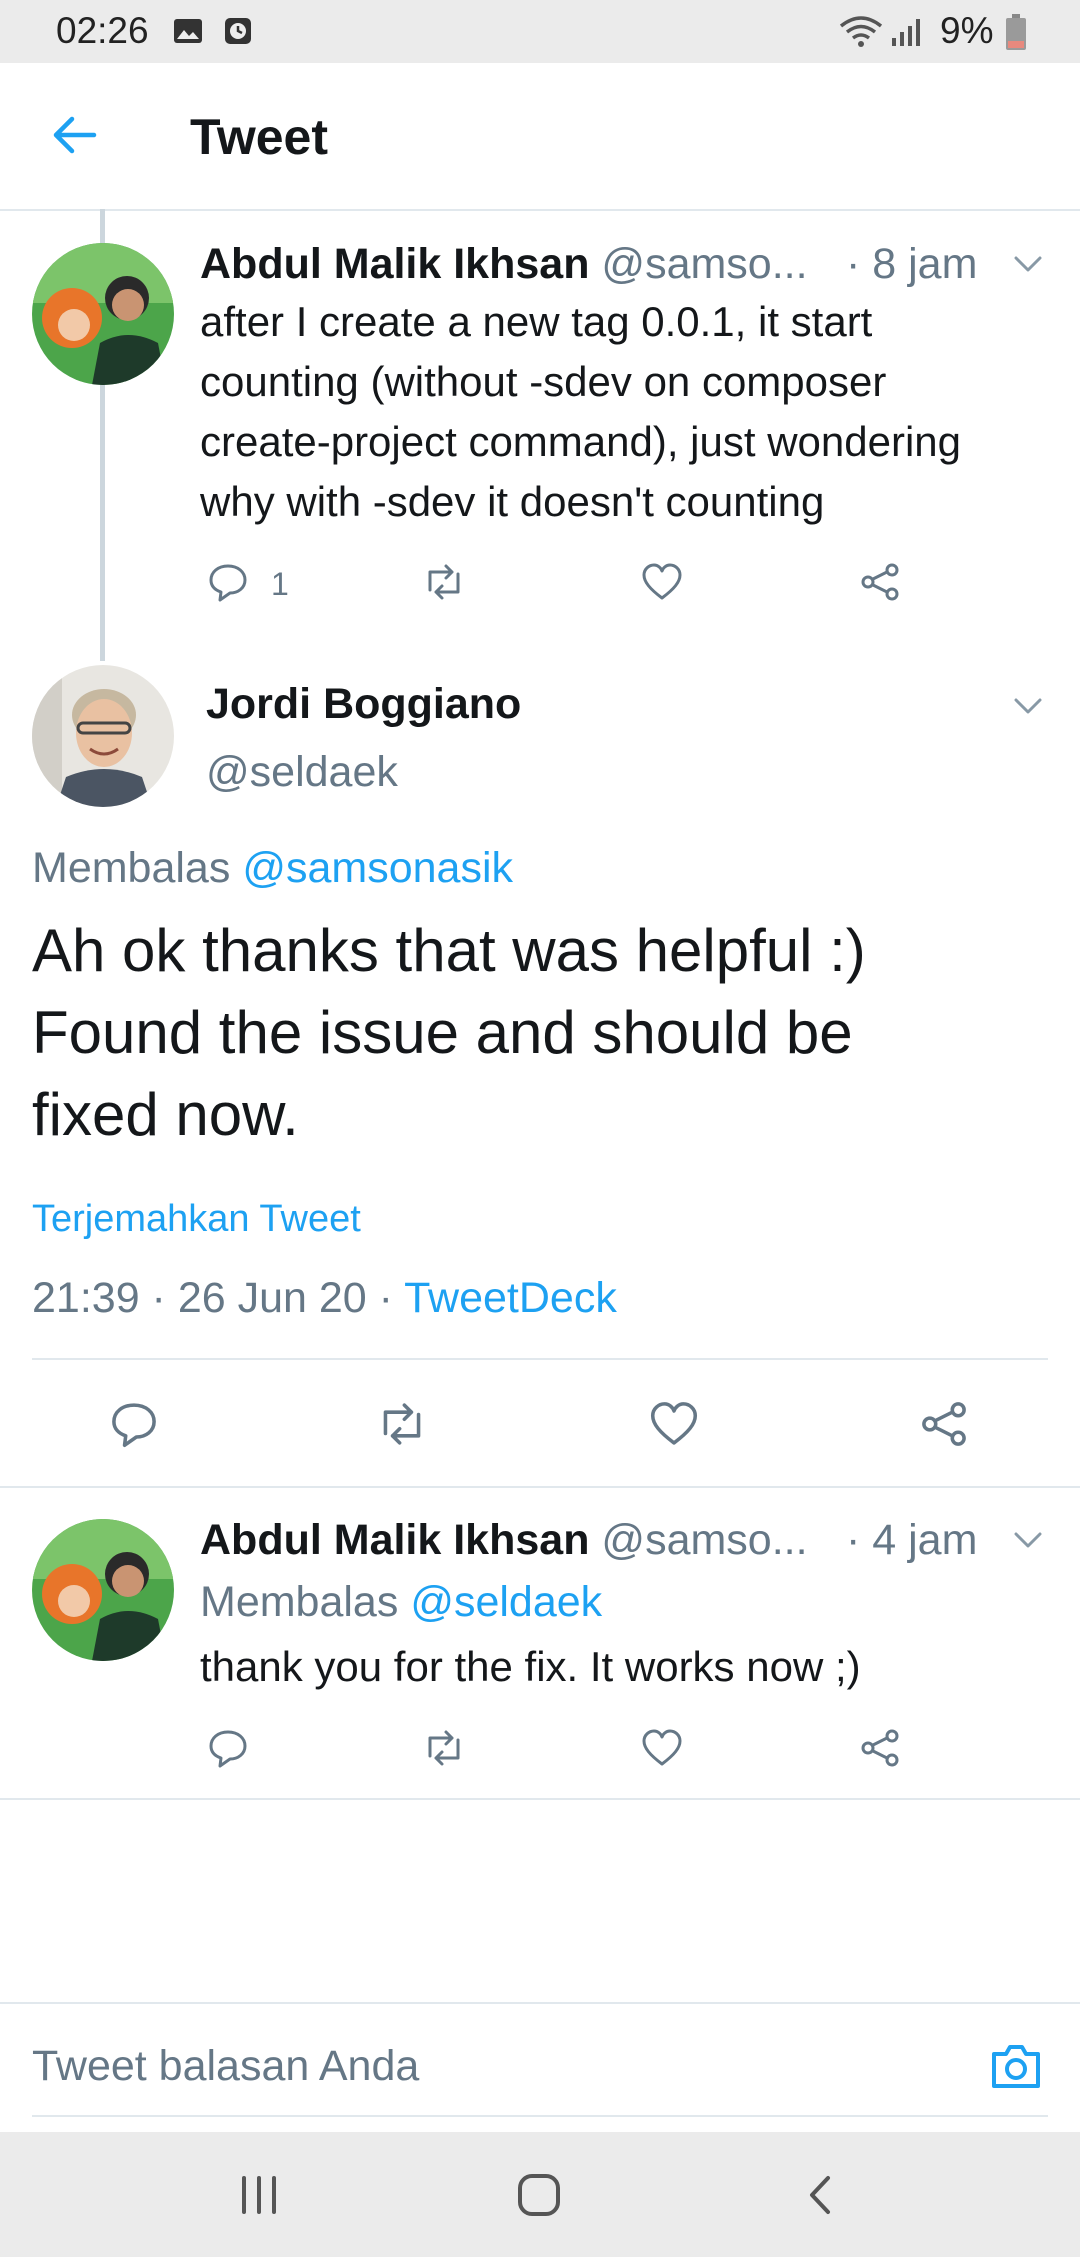  Describe the element at coordinates (540, 137) in the screenshot. I see `app-header` at that location.